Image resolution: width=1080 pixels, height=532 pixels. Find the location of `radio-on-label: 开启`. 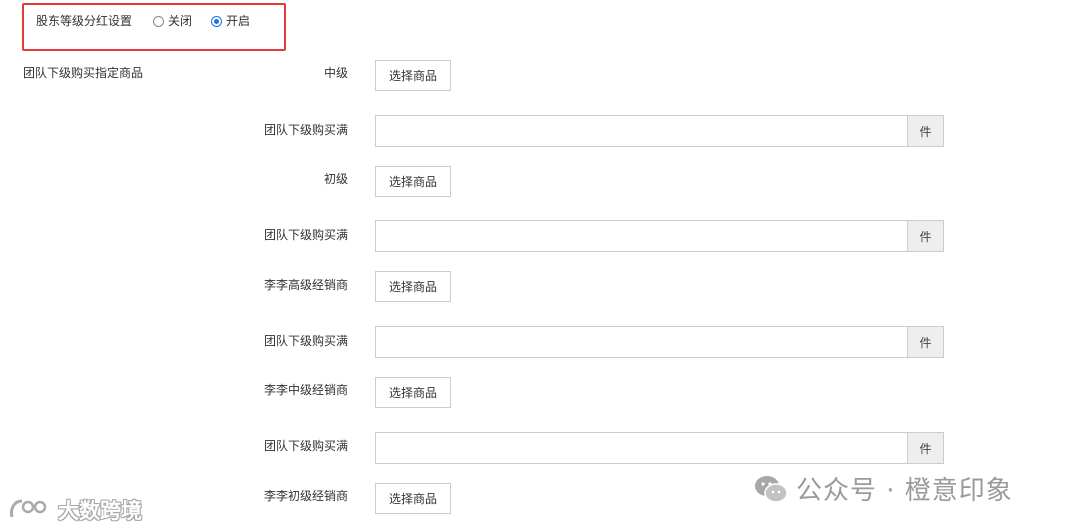

radio-on-label: 开启 is located at coordinates (238, 21).